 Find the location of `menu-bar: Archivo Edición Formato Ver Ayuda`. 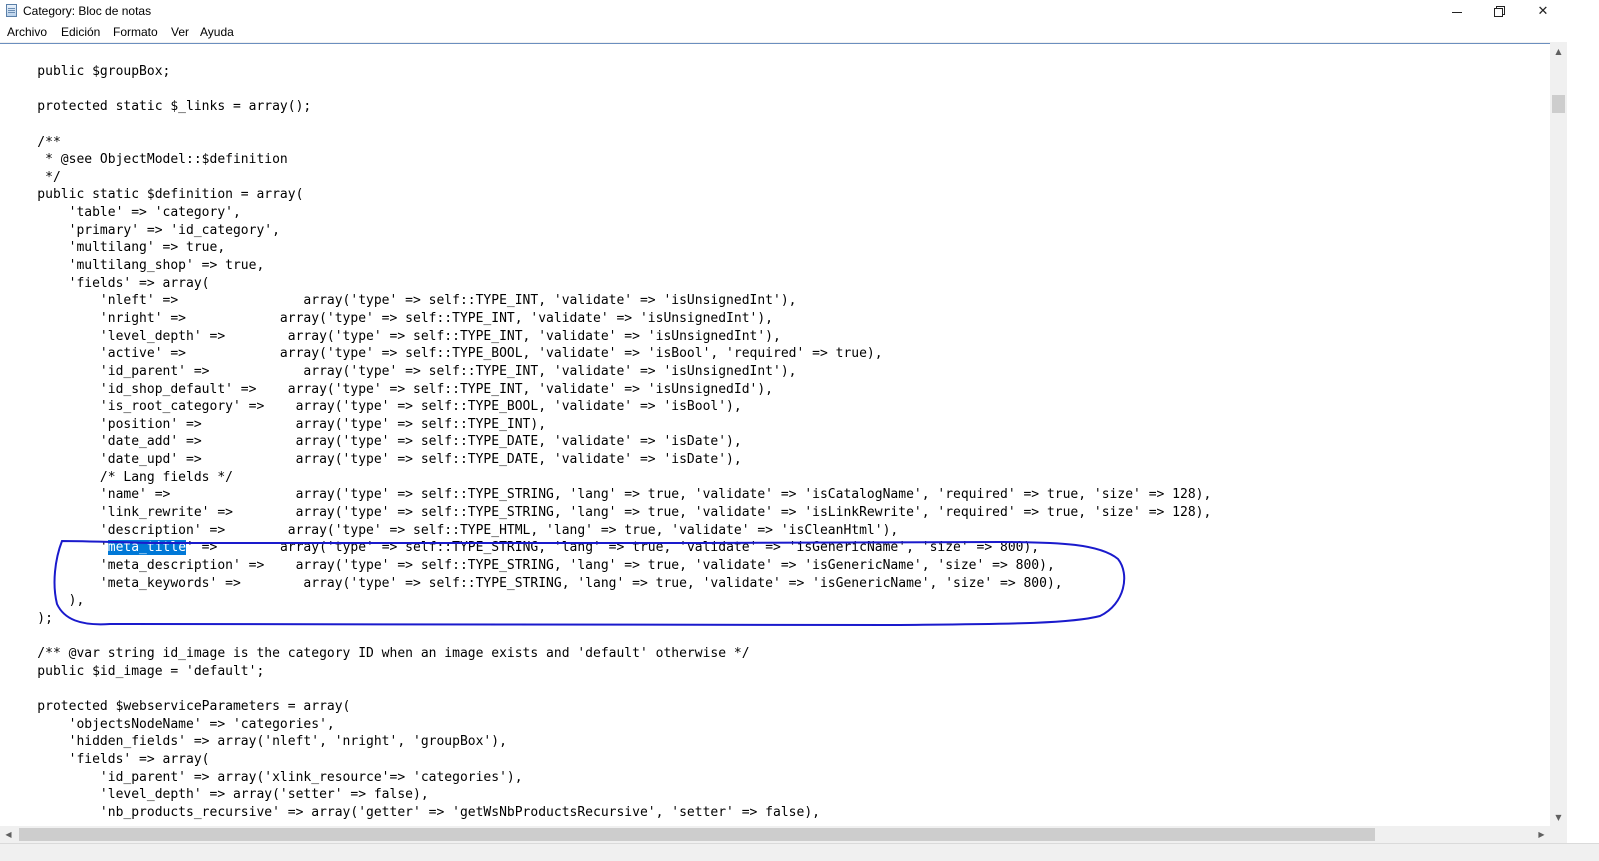

menu-bar: Archivo Edición Formato Ver Ayuda is located at coordinates (799, 32).